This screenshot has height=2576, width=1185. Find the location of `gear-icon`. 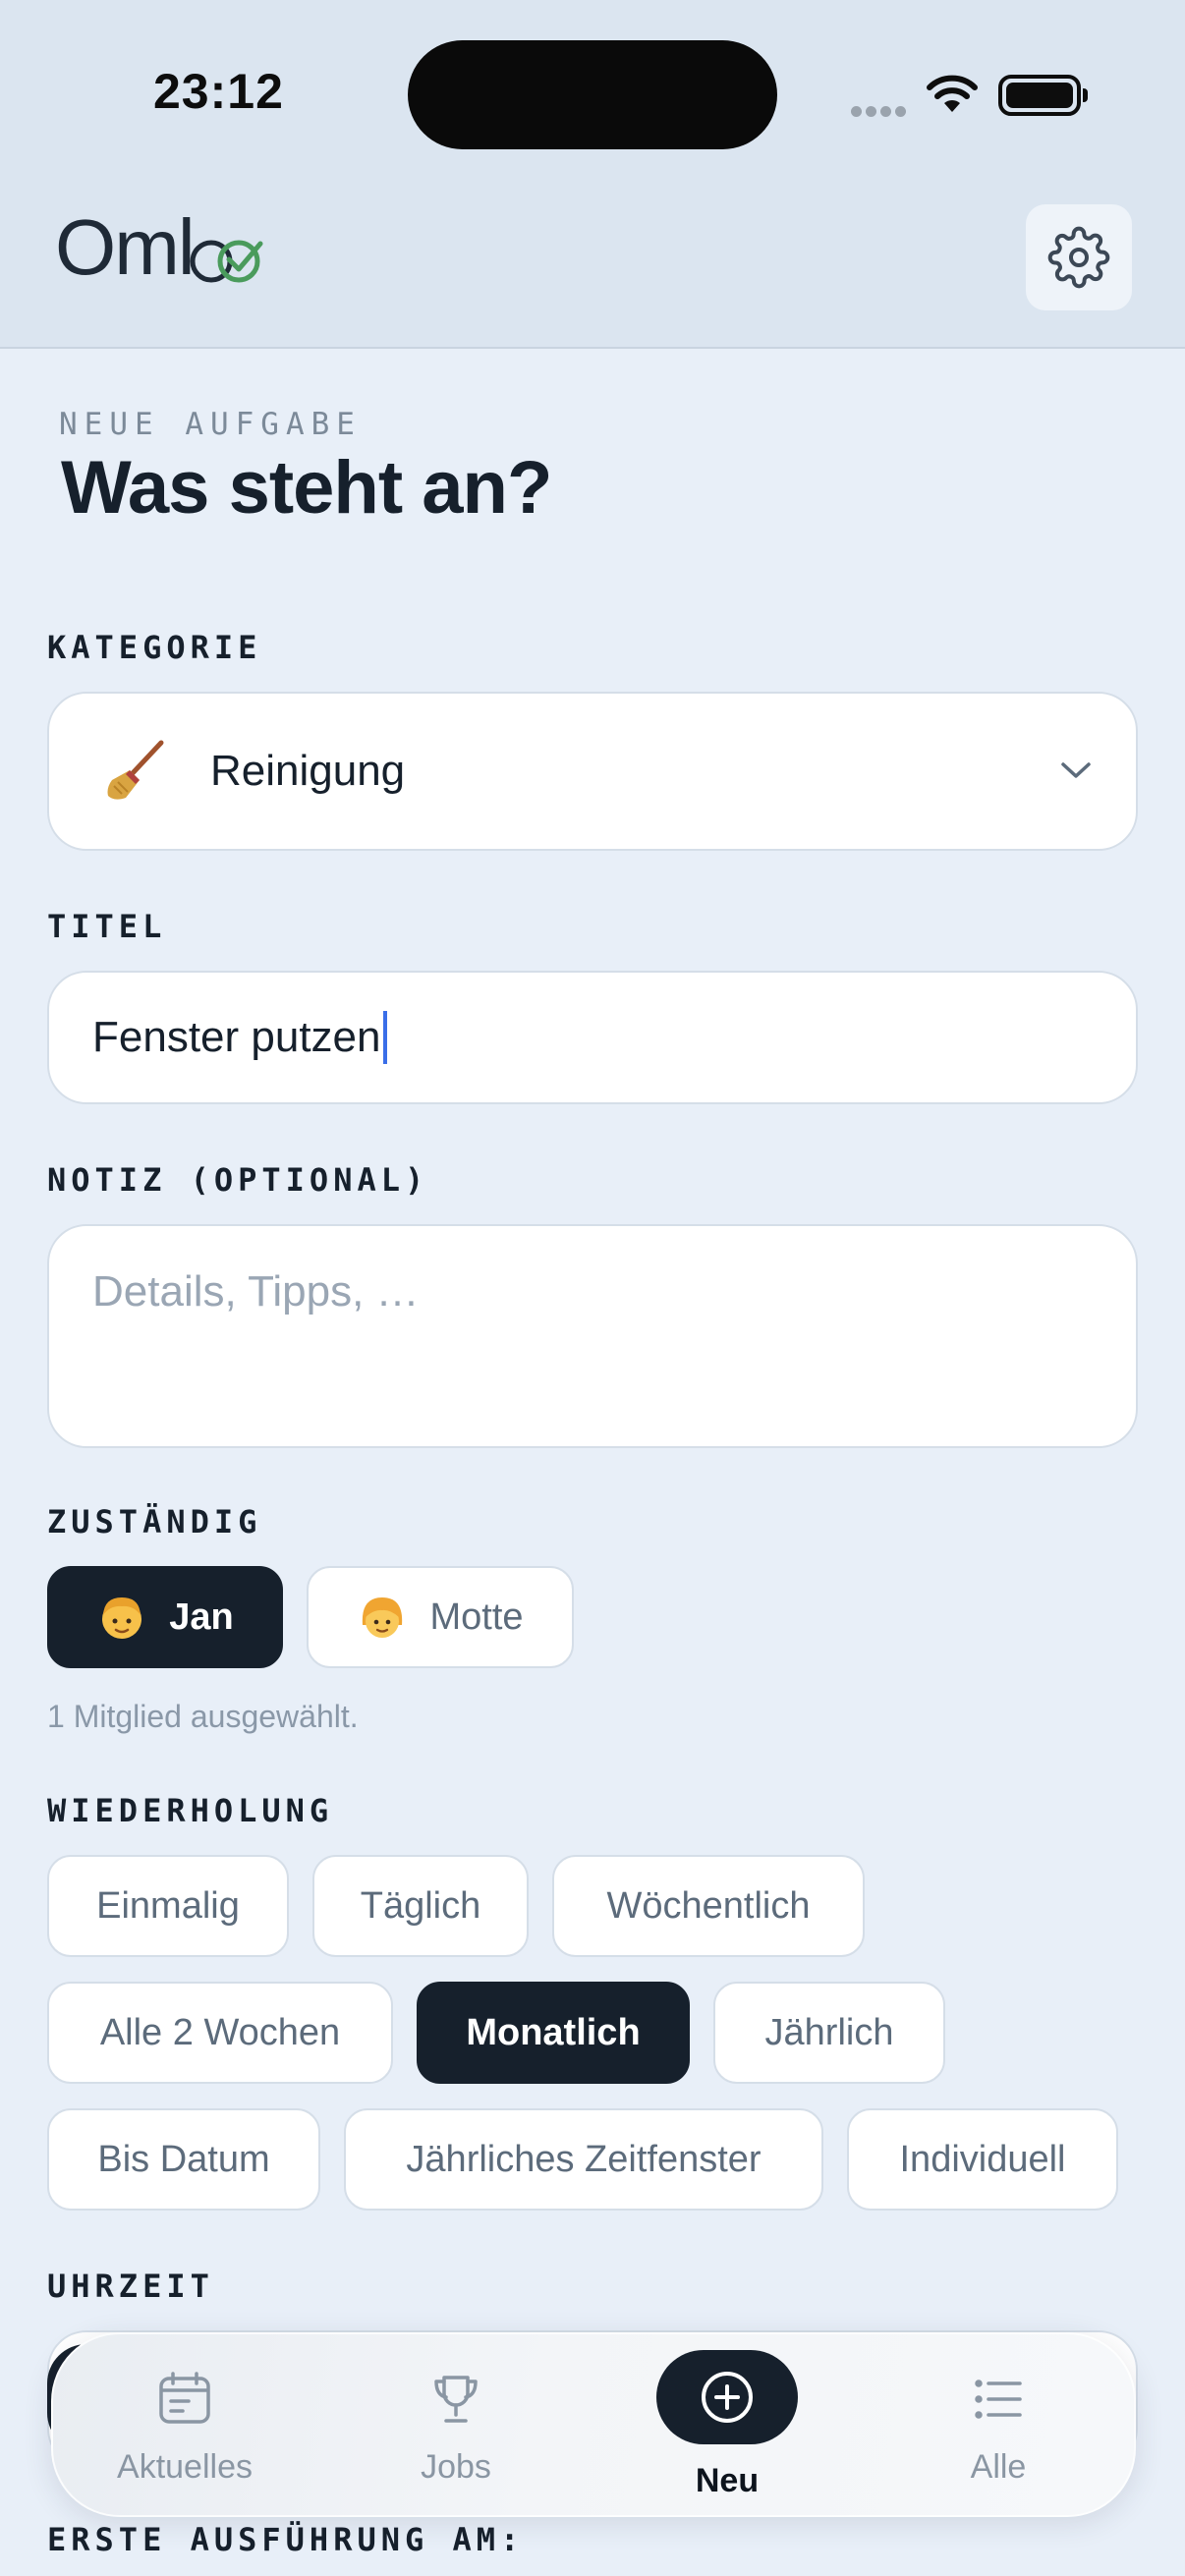

gear-icon is located at coordinates (1079, 257).